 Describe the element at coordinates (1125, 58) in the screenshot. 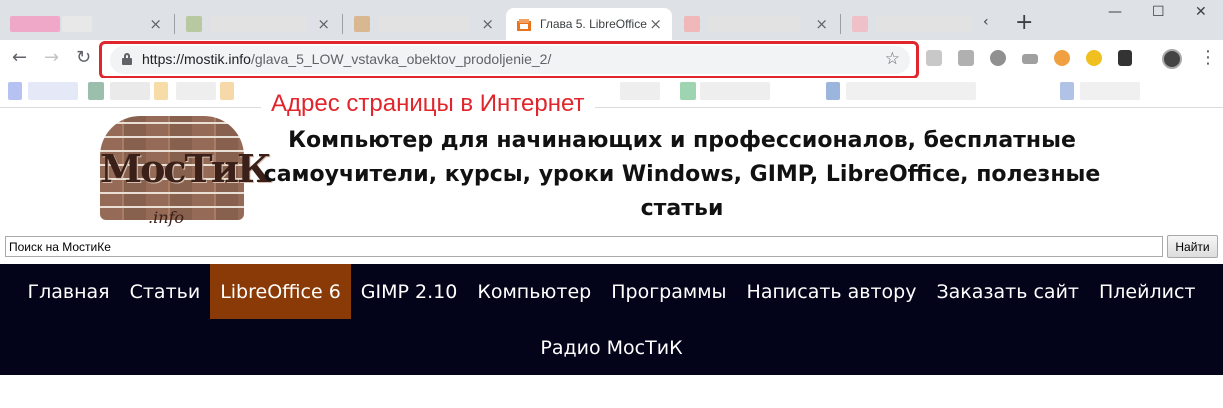

I see `music-note-icon` at that location.